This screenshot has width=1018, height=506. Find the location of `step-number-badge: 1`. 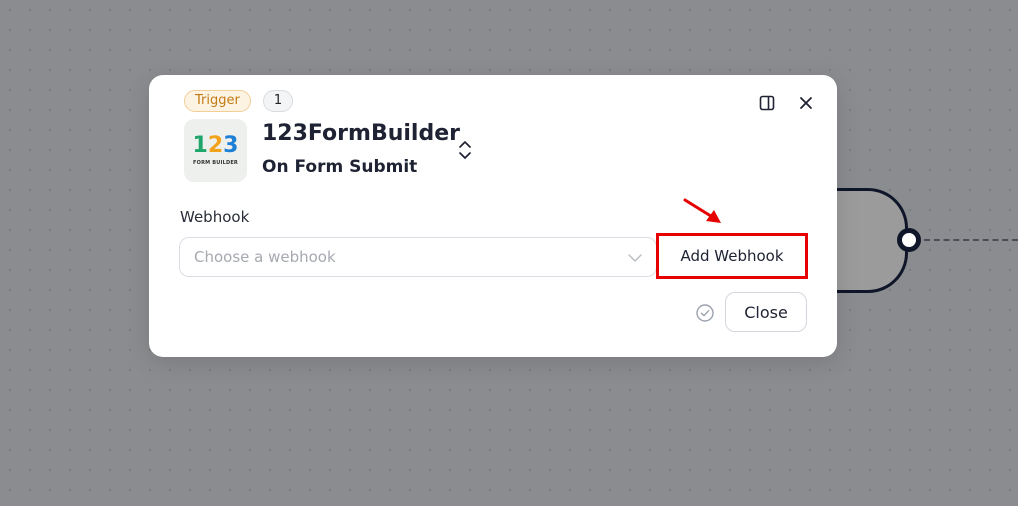

step-number-badge: 1 is located at coordinates (278, 101).